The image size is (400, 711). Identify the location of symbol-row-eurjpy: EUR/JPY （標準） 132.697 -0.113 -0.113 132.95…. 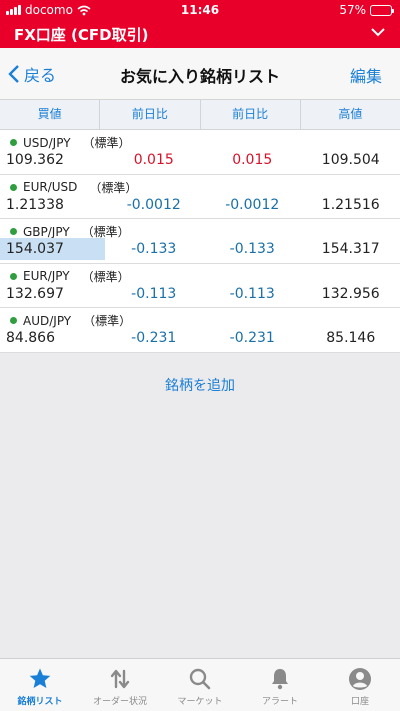
(200, 286).